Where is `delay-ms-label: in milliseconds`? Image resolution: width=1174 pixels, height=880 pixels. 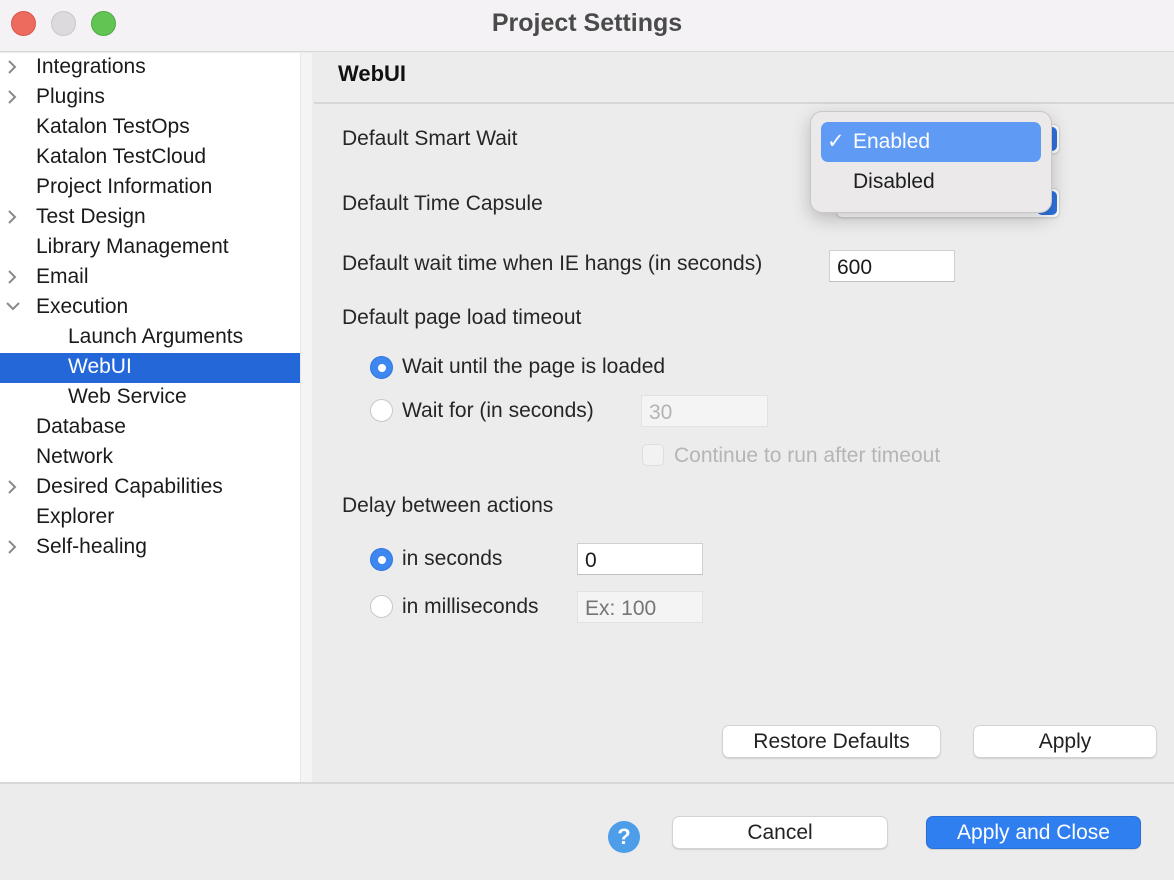 delay-ms-label: in milliseconds is located at coordinates (470, 606).